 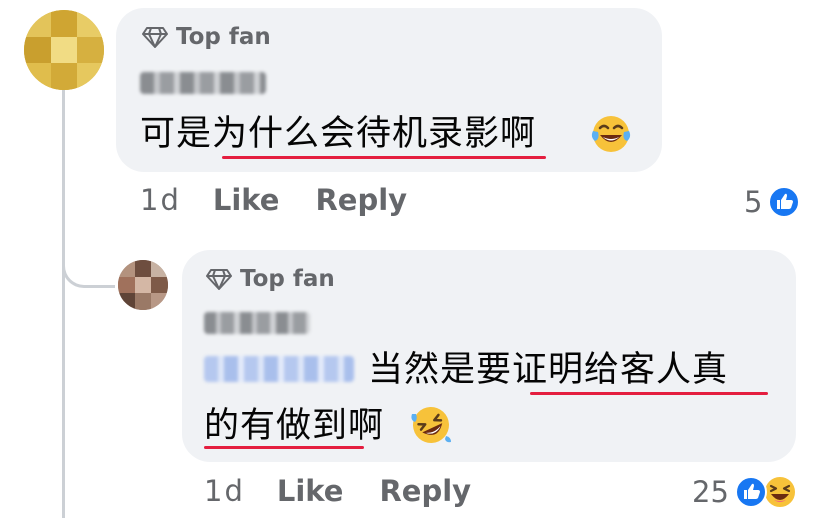 What do you see at coordinates (294, 426) in the screenshot?
I see `reply-text-line-2: 的有做到啊` at bounding box center [294, 426].